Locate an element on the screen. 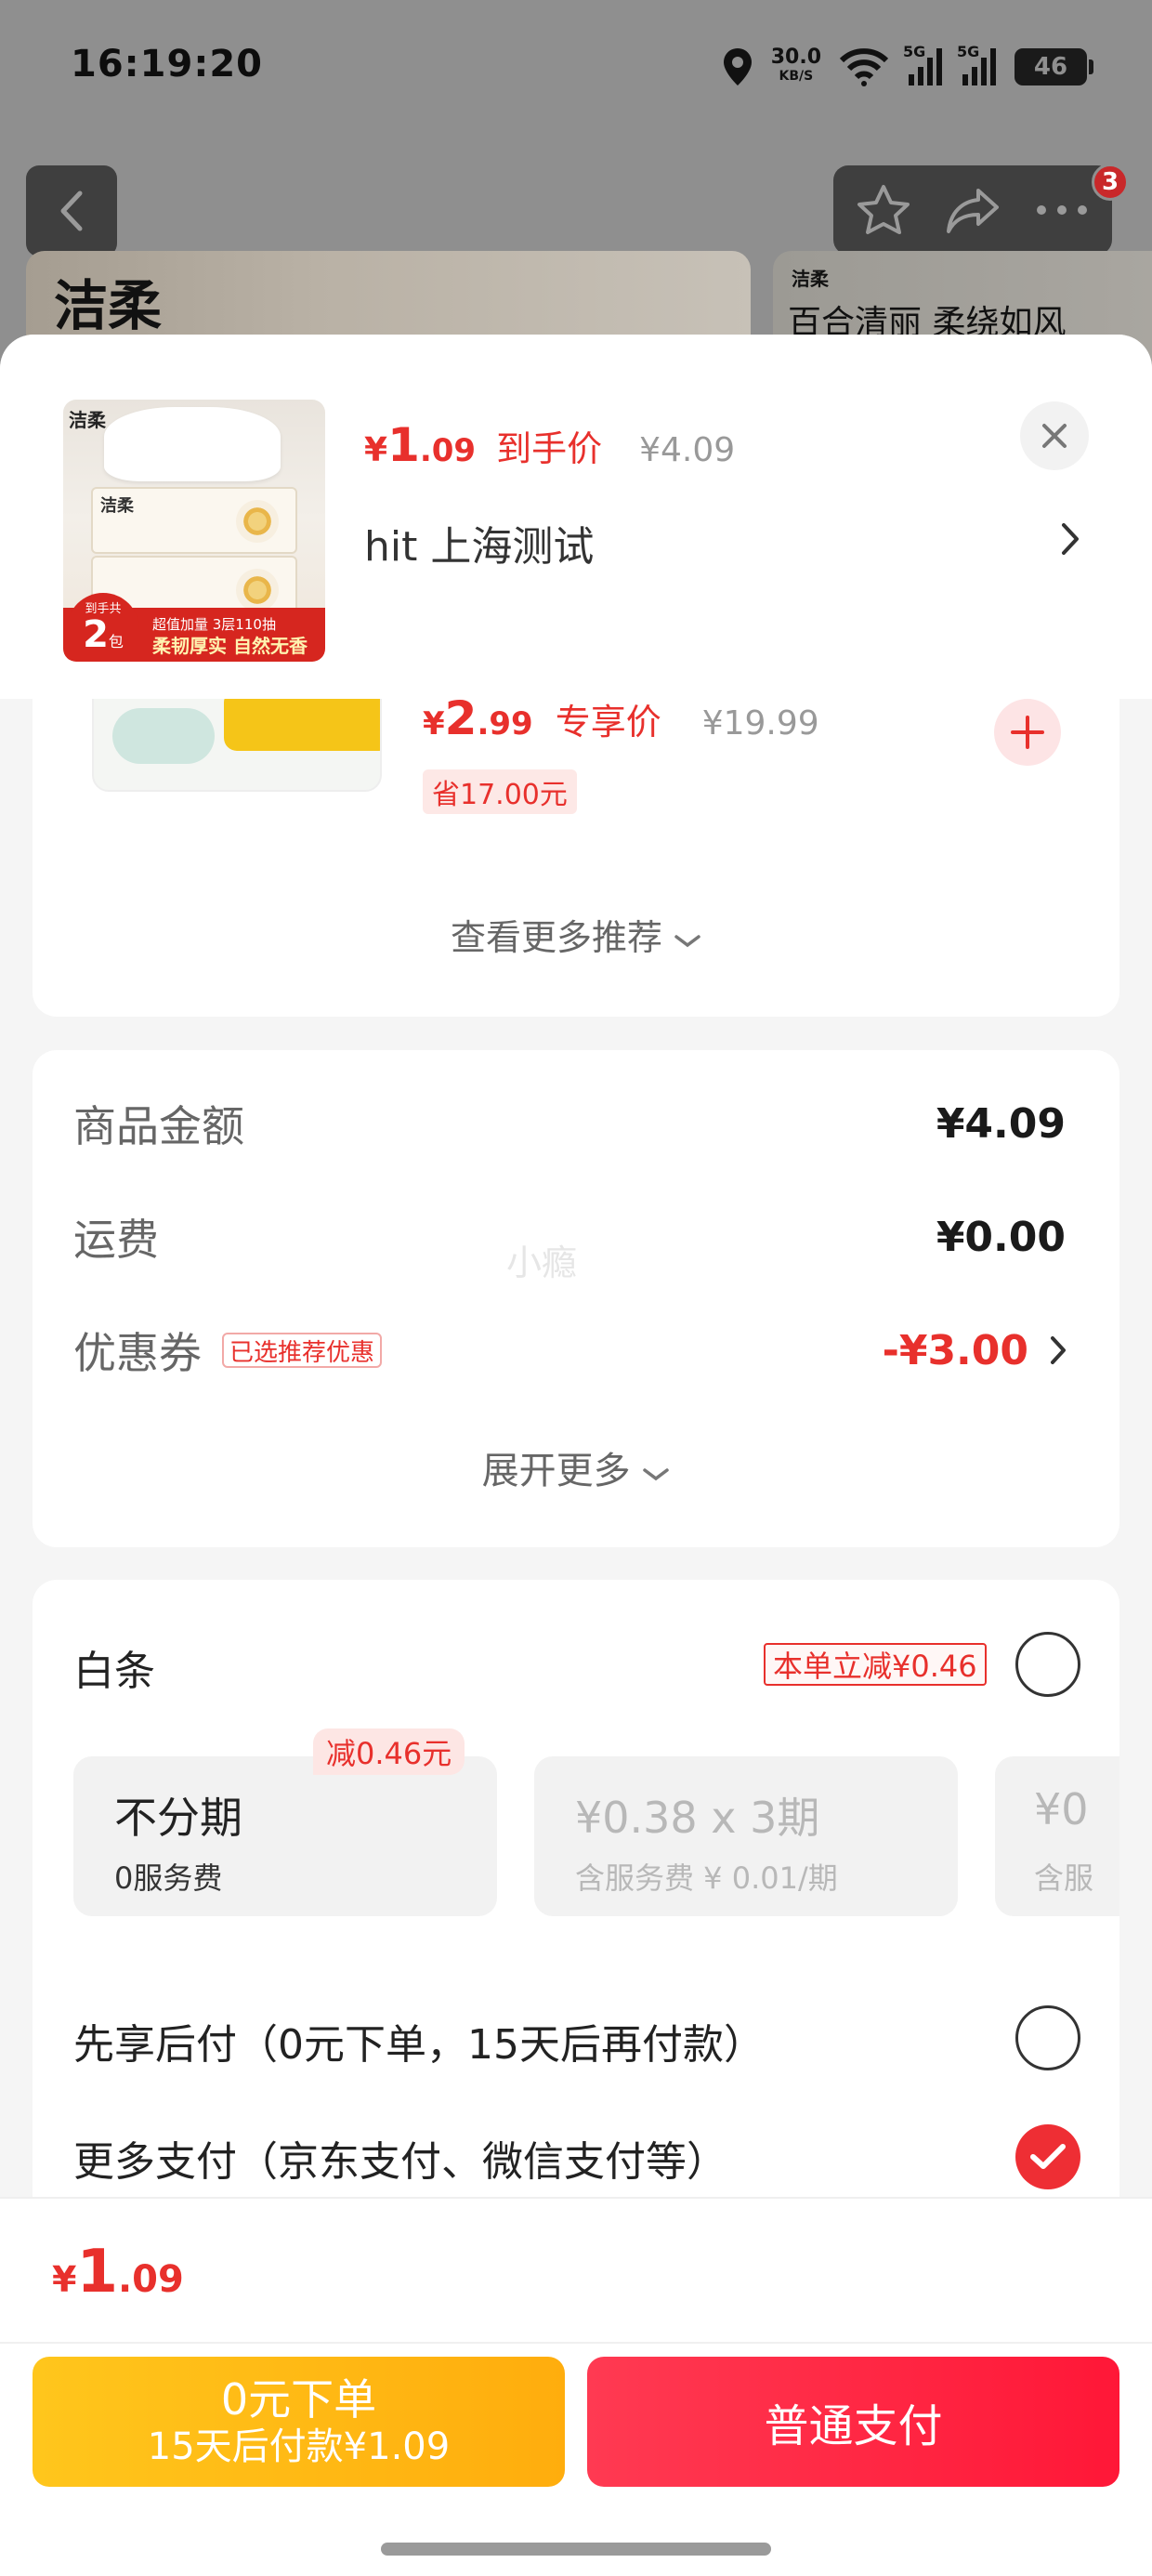 This screenshot has width=1152, height=2576. status-time: 16:19:20 is located at coordinates (167, 64).